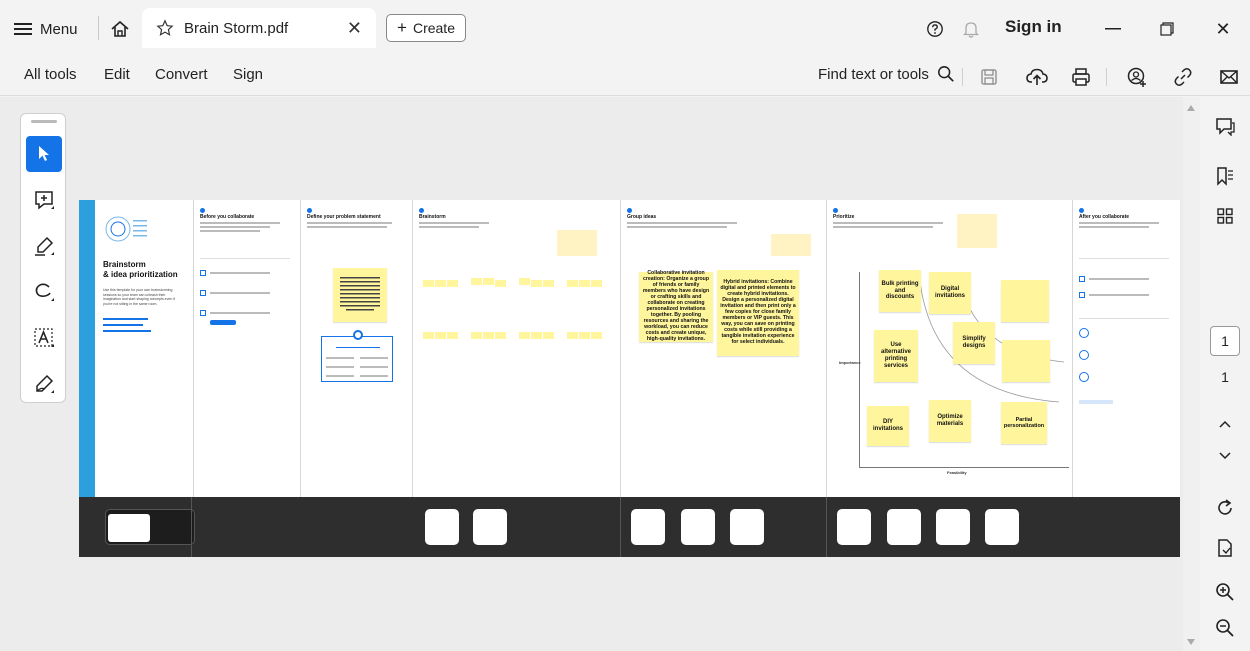 This screenshot has height=651, width=1250. What do you see at coordinates (1081, 210) in the screenshot?
I see `frame-marker` at bounding box center [1081, 210].